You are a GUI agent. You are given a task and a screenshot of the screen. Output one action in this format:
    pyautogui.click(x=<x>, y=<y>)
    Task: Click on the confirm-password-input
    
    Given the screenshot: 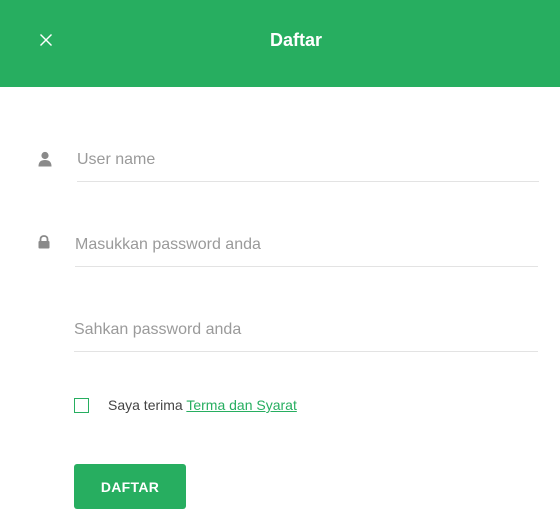 What is the action you would take?
    pyautogui.click(x=306, y=330)
    